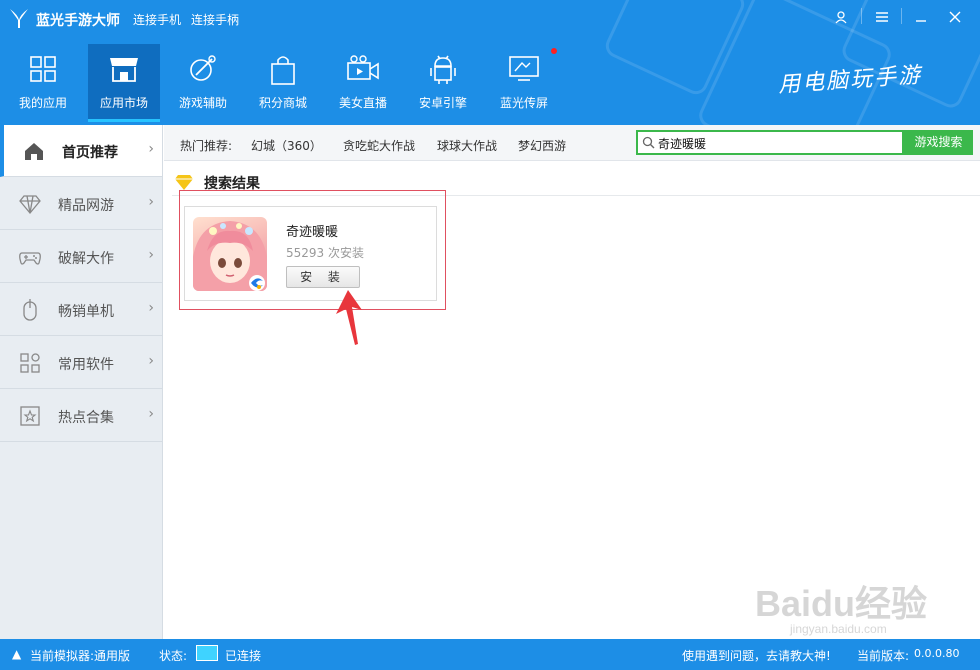 The height and width of the screenshot is (670, 980). What do you see at coordinates (283, 70) in the screenshot?
I see `shopping-bag-icon` at bounding box center [283, 70].